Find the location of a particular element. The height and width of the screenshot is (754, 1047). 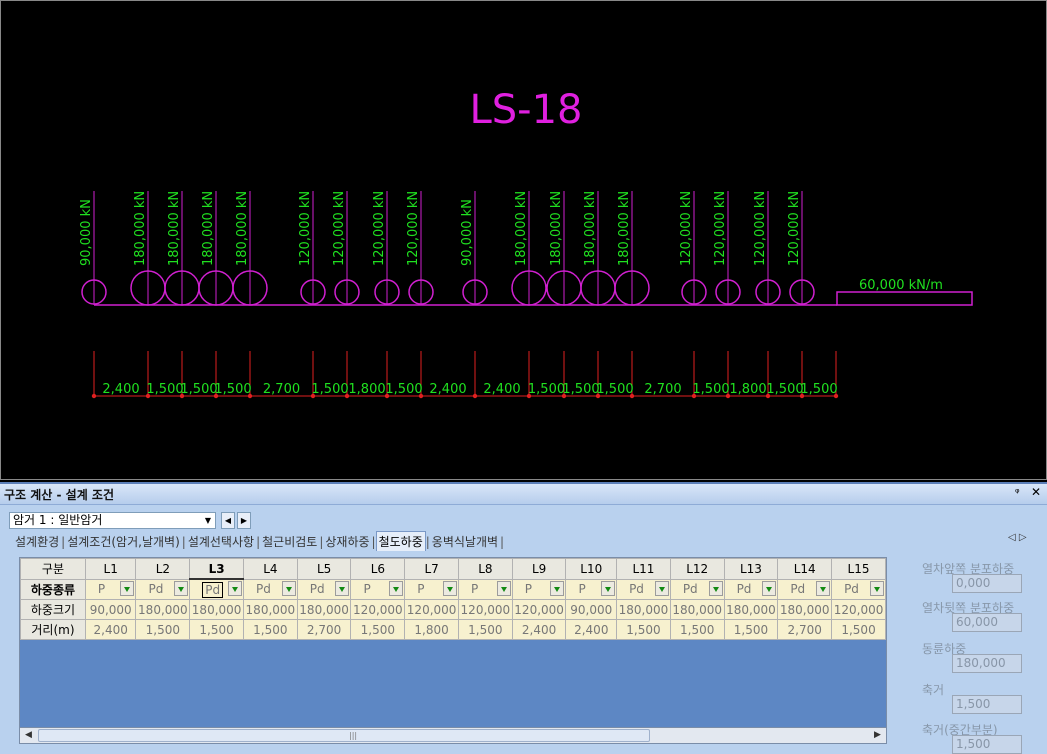

tab-2: 설계선택사항 is located at coordinates (221, 541).